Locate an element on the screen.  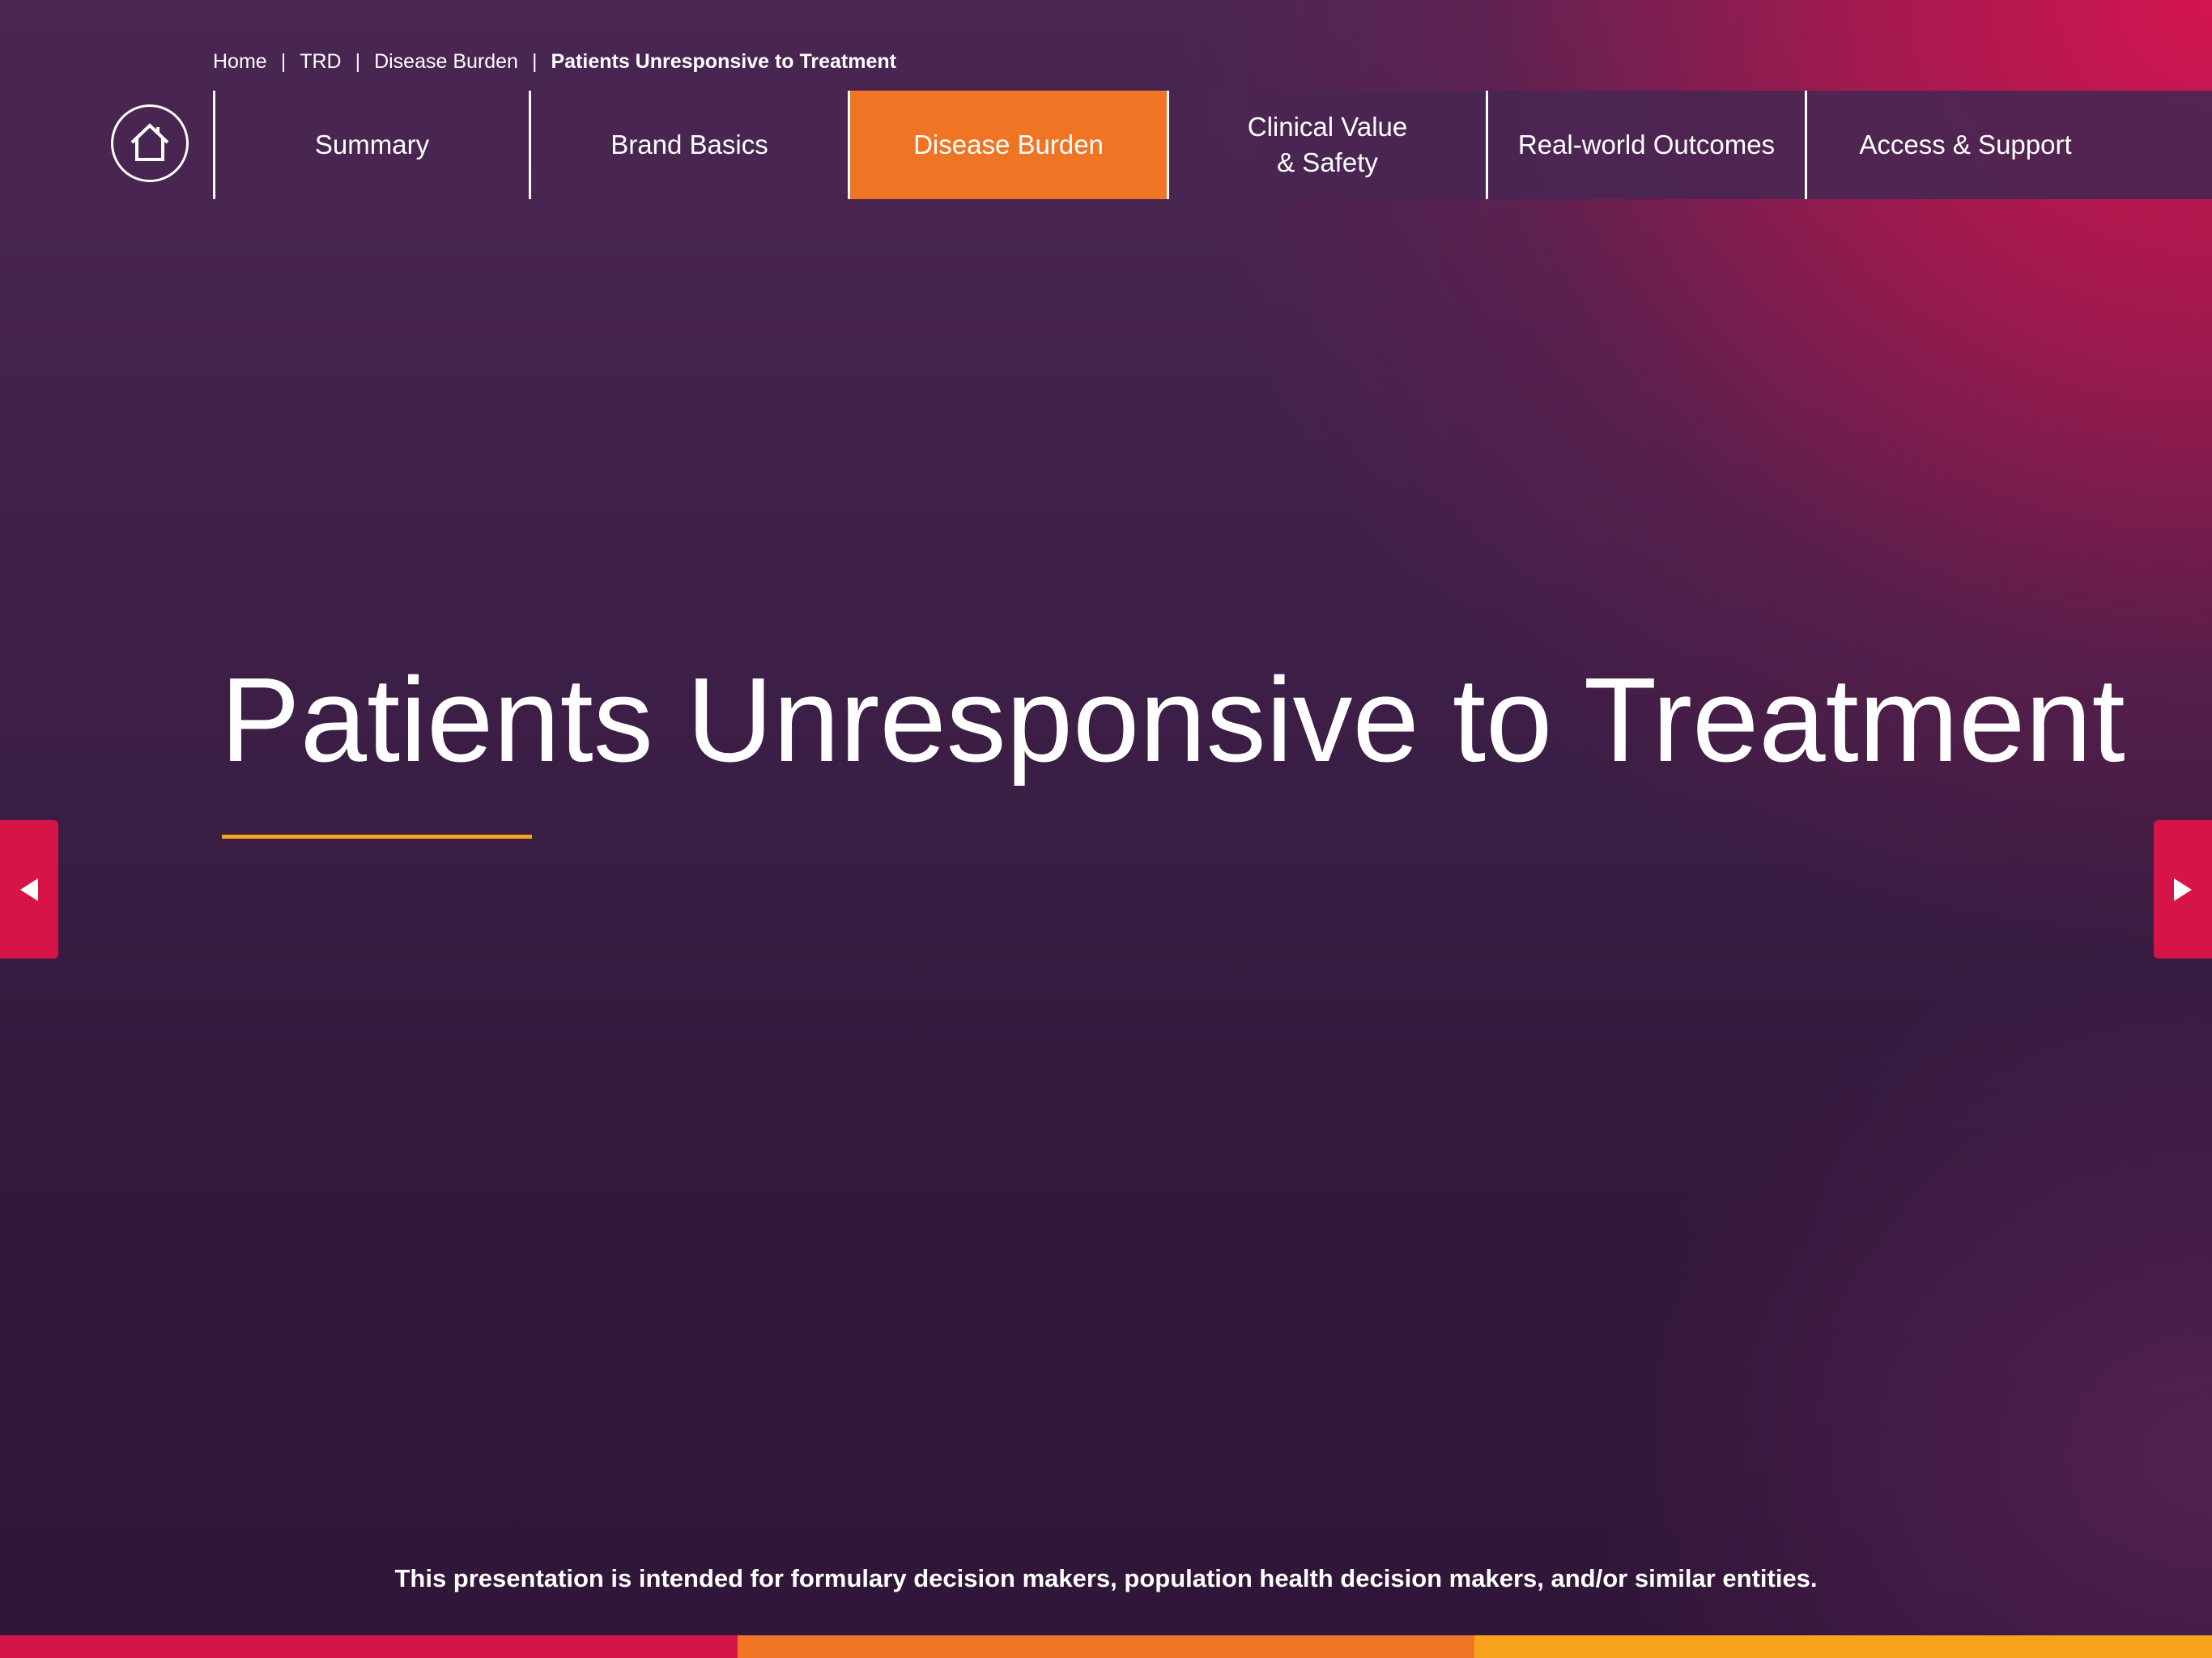
bottom-color-bar is located at coordinates (1106, 1646).